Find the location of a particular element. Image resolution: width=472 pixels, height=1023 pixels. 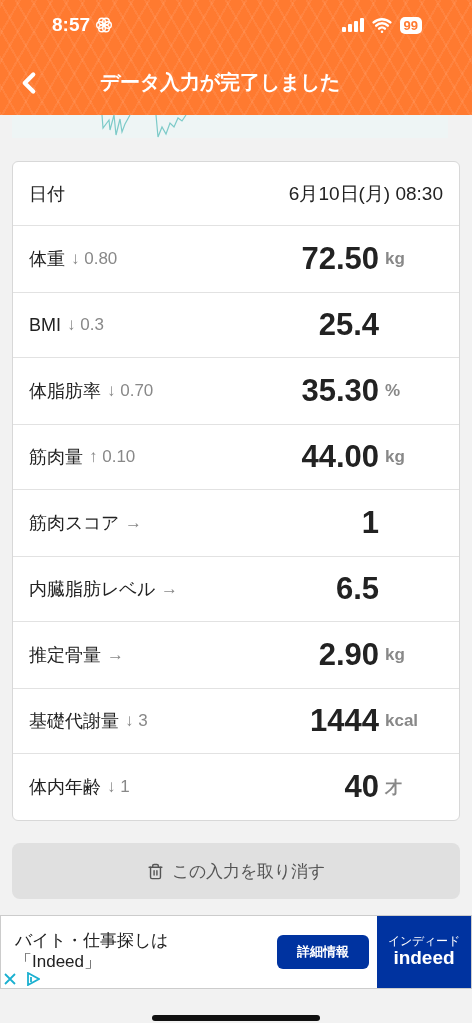

ad-choices-icon is located at coordinates (22, 979).